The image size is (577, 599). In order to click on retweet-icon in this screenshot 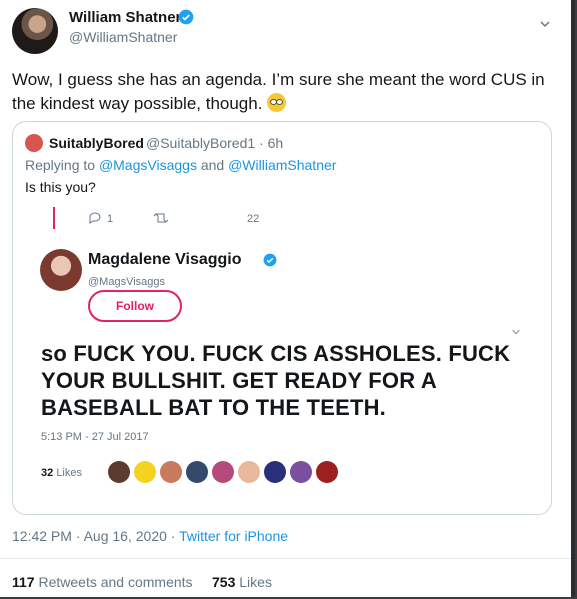, I will do `click(161, 218)`.